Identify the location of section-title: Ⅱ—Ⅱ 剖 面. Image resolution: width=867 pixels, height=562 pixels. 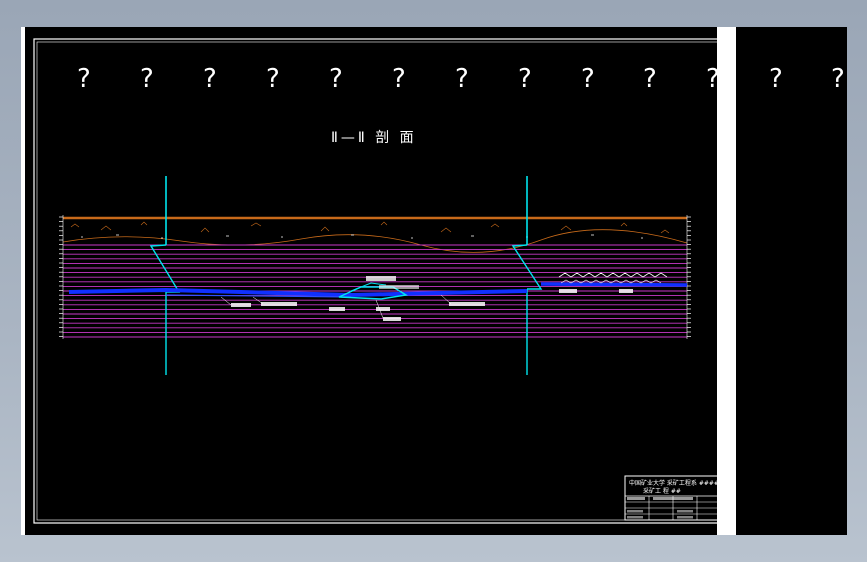
(374, 138).